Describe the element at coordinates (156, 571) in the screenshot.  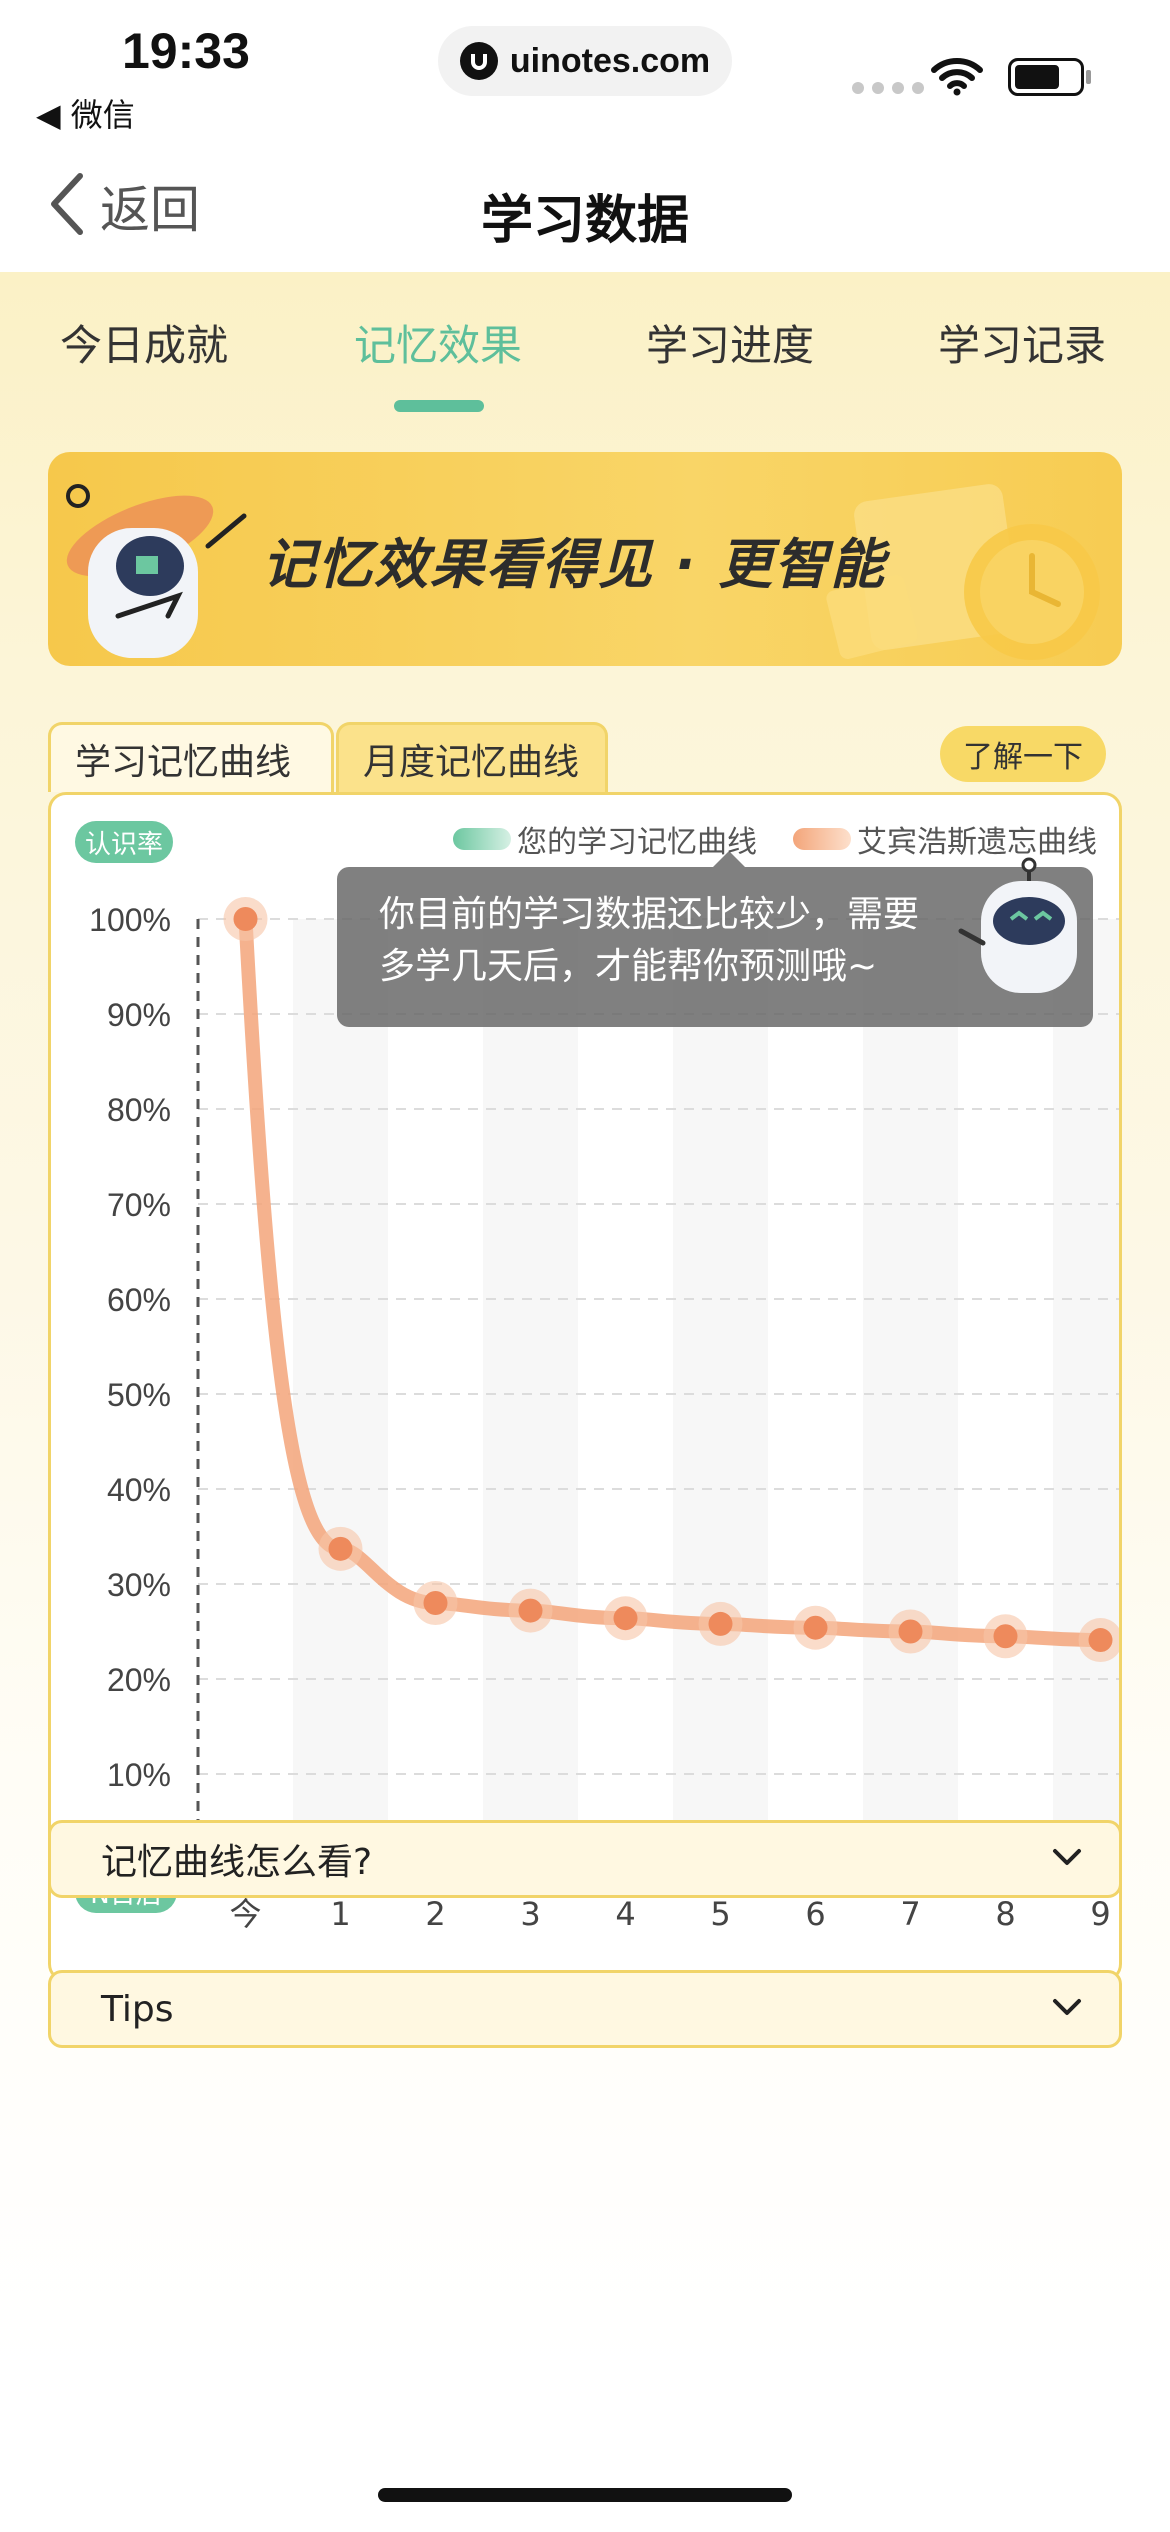
I see `robot-mascot-icon` at that location.